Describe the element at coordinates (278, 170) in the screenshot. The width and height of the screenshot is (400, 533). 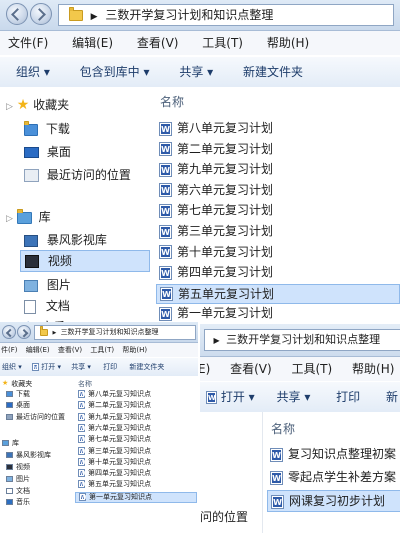
I see `list-item: 第九单元复习计划` at that location.